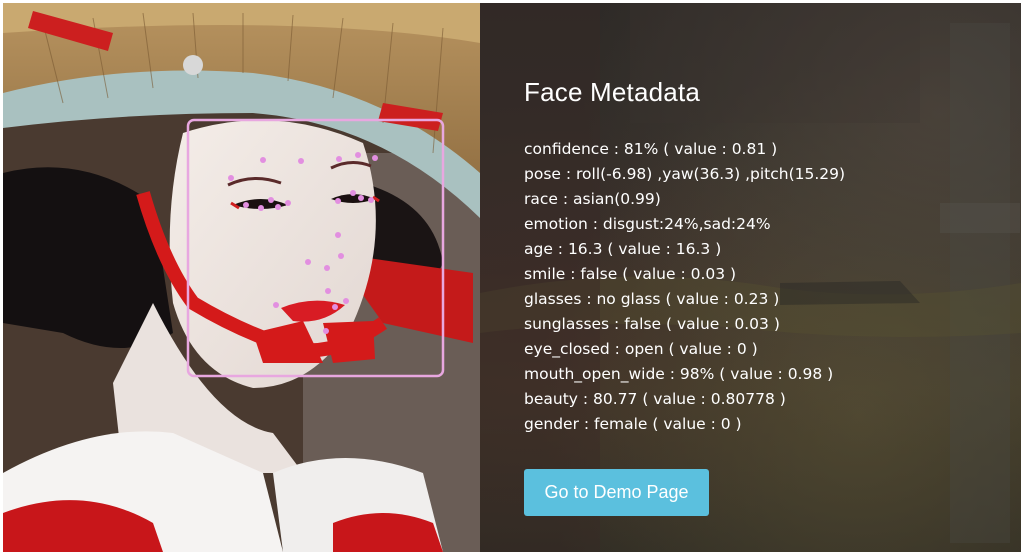 The height and width of the screenshot is (555, 1024). I want to click on metadata-confidence: confidence : 81% ( value : 0.81 ), so click(651, 149).